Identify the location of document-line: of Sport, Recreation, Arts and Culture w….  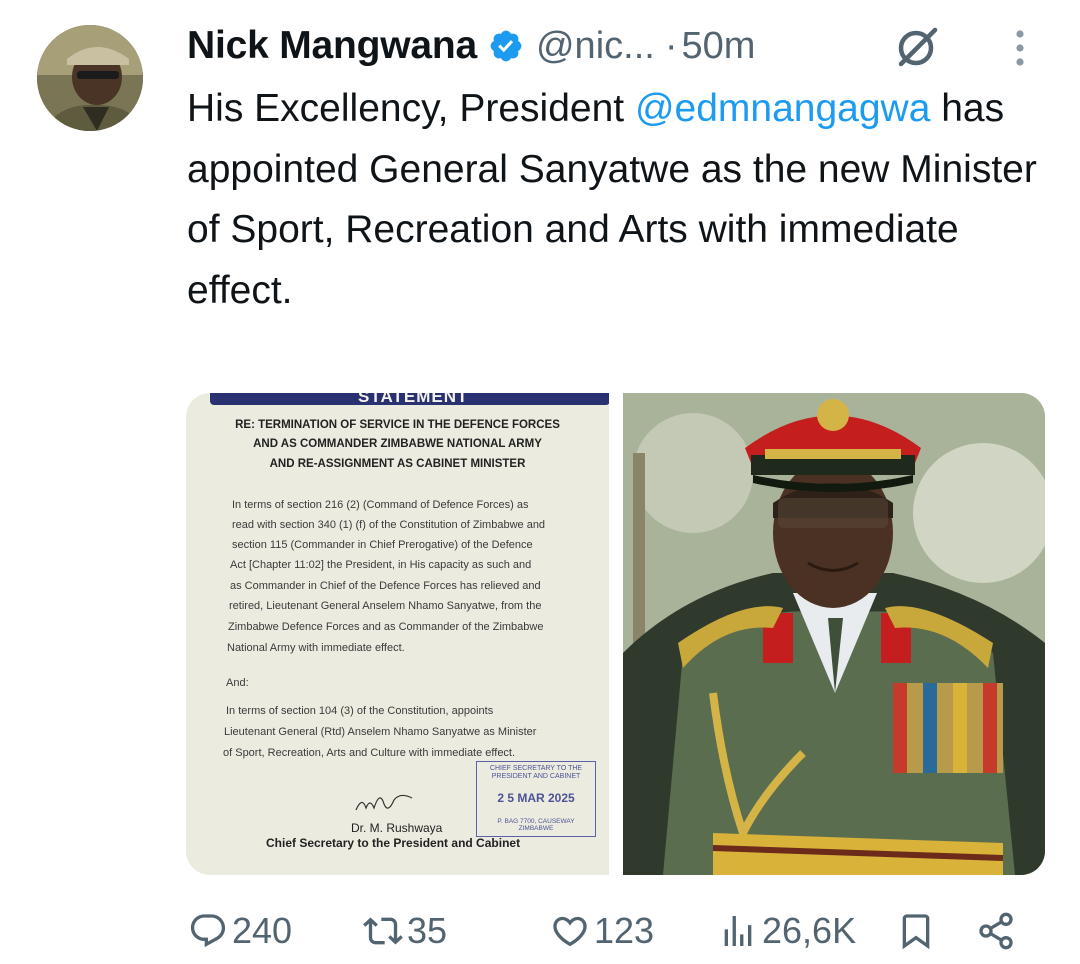
(369, 753).